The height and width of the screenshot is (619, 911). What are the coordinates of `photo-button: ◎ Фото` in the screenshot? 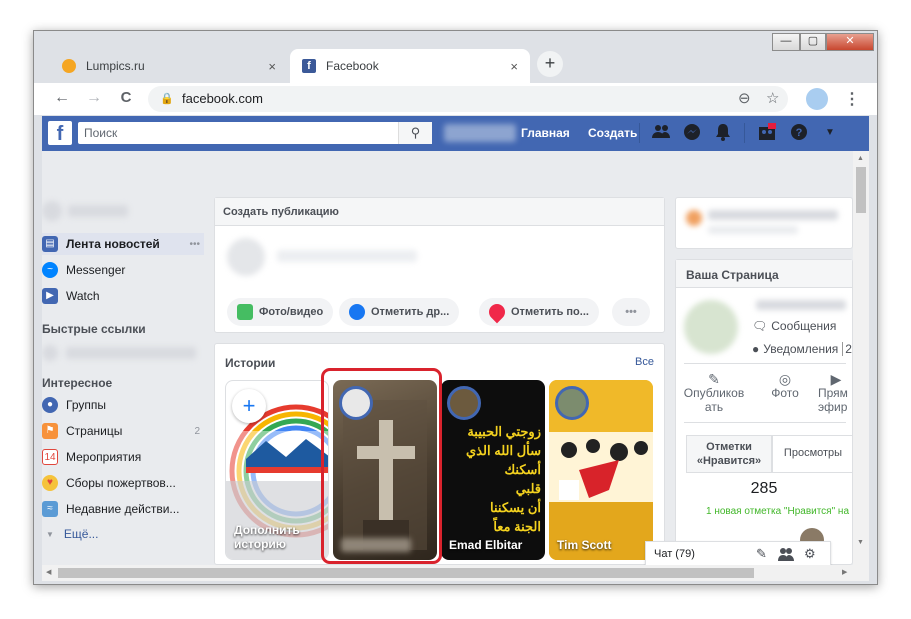 It's located at (785, 386).